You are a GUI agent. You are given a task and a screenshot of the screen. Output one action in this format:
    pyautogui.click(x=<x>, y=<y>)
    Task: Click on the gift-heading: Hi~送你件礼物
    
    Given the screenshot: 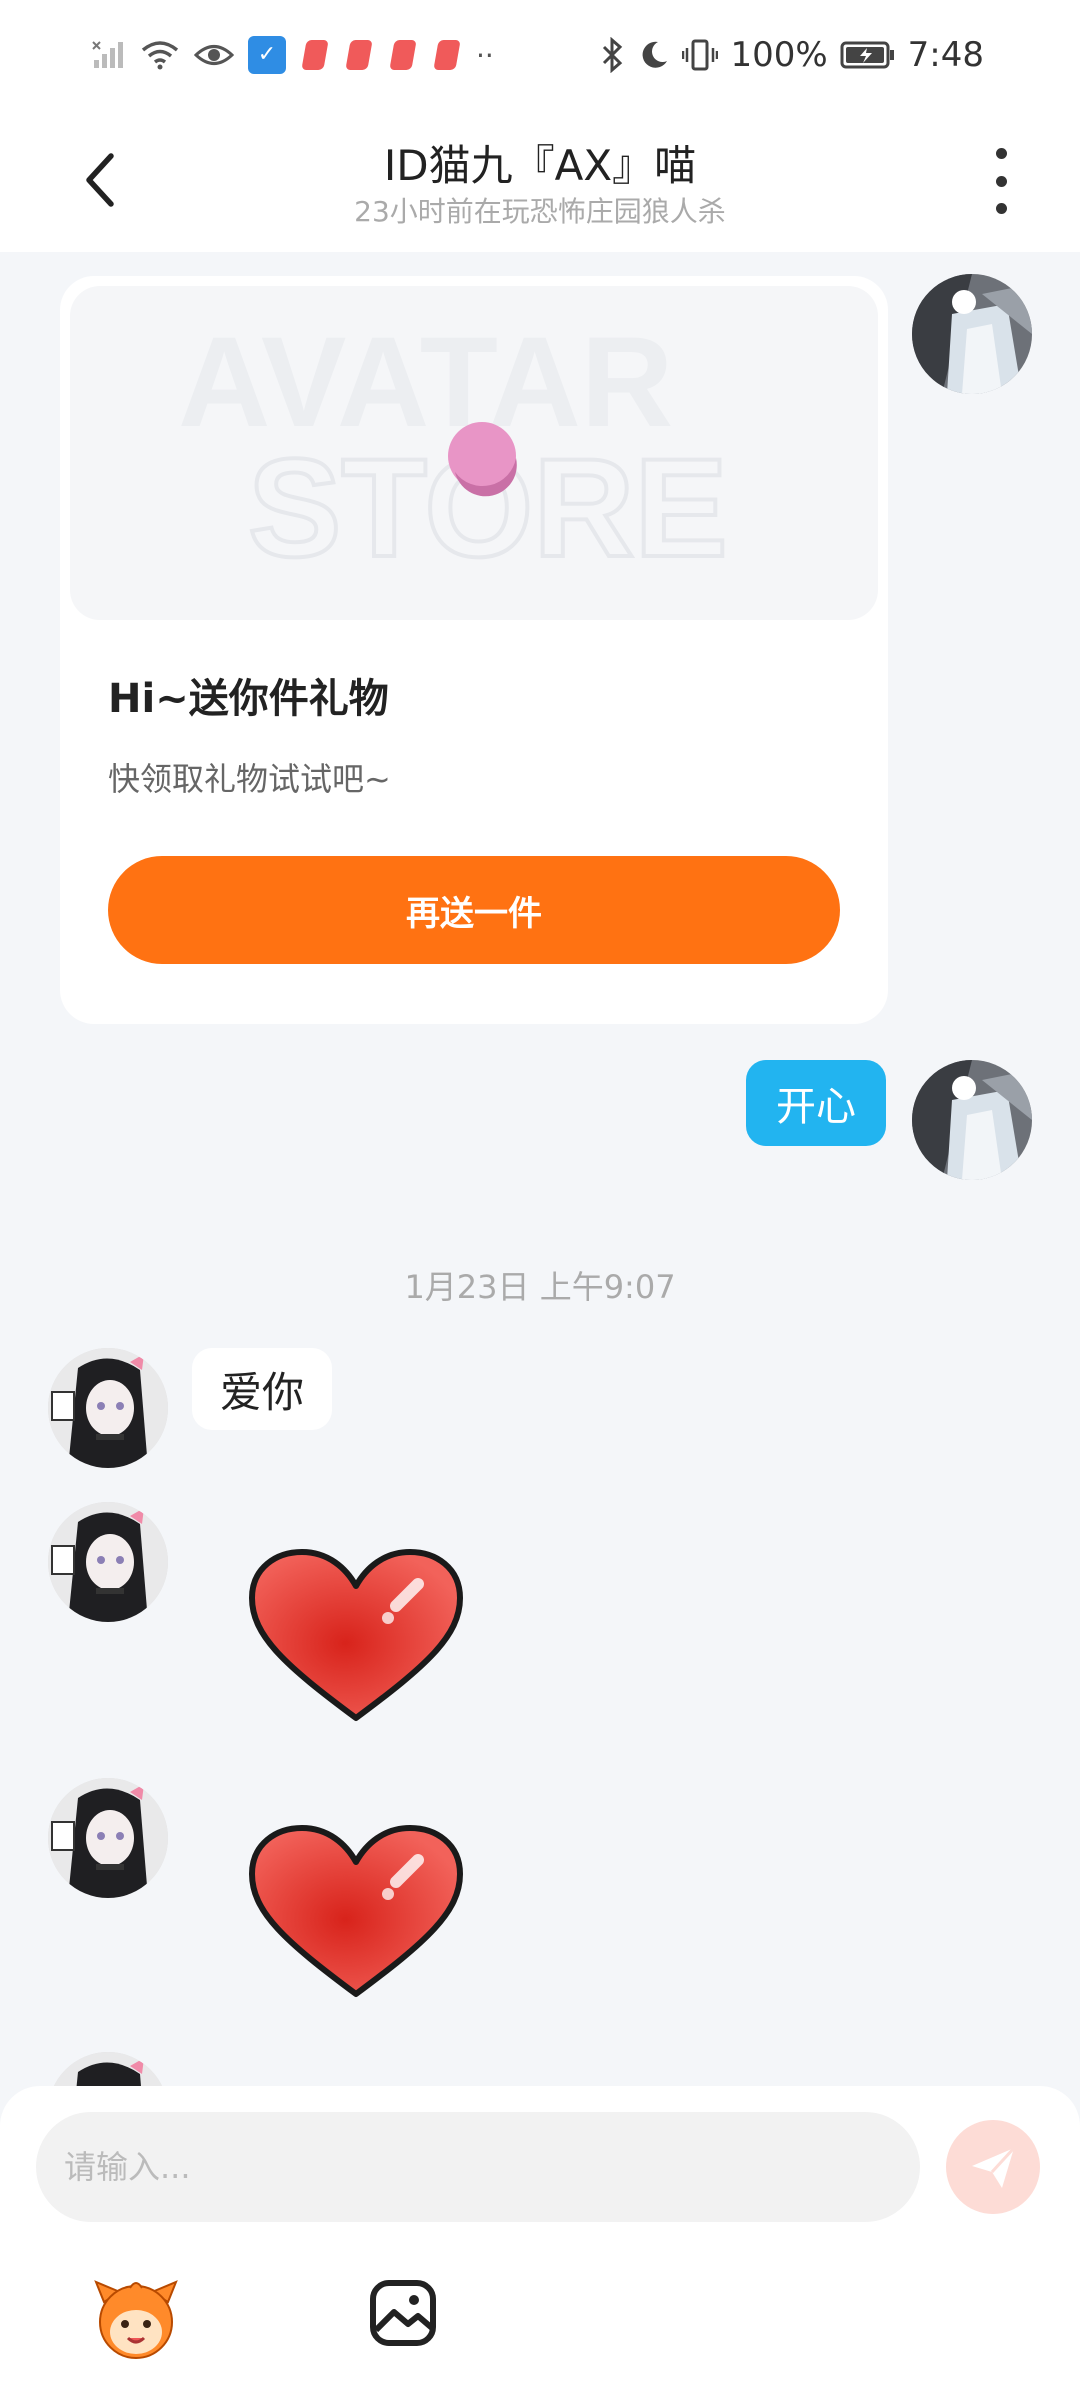 What is the action you would take?
    pyautogui.click(x=248, y=699)
    